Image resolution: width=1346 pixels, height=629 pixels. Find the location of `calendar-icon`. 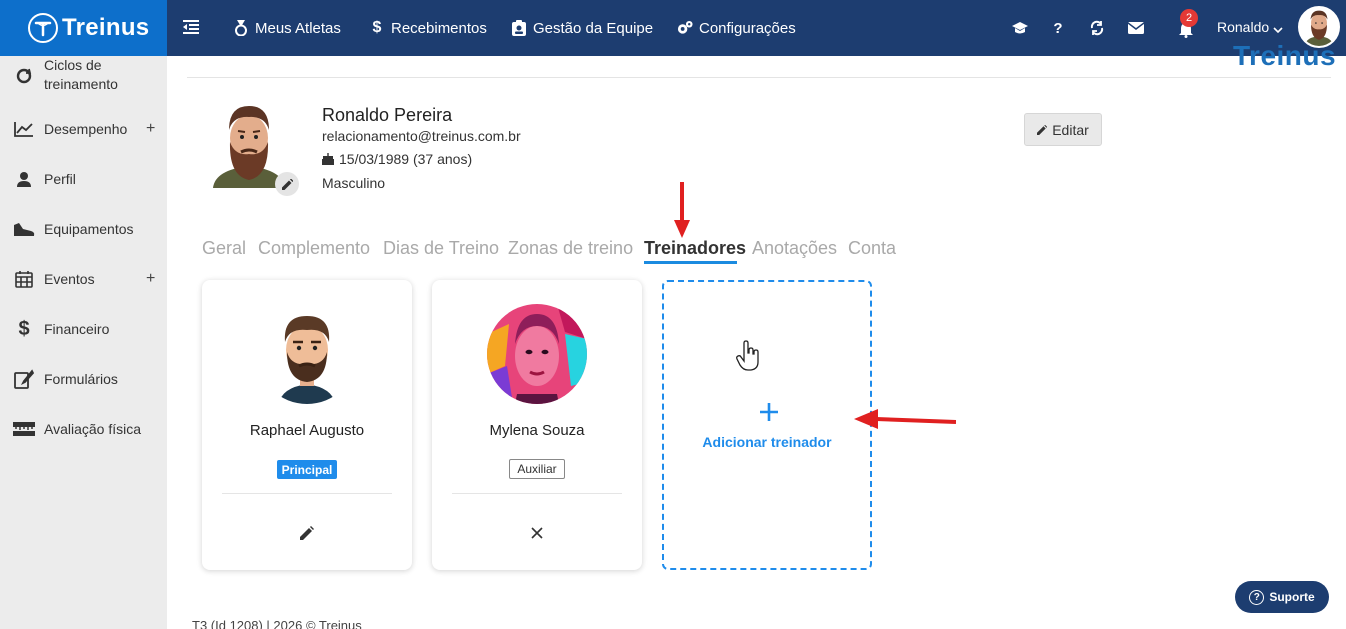

calendar-icon is located at coordinates (24, 279).